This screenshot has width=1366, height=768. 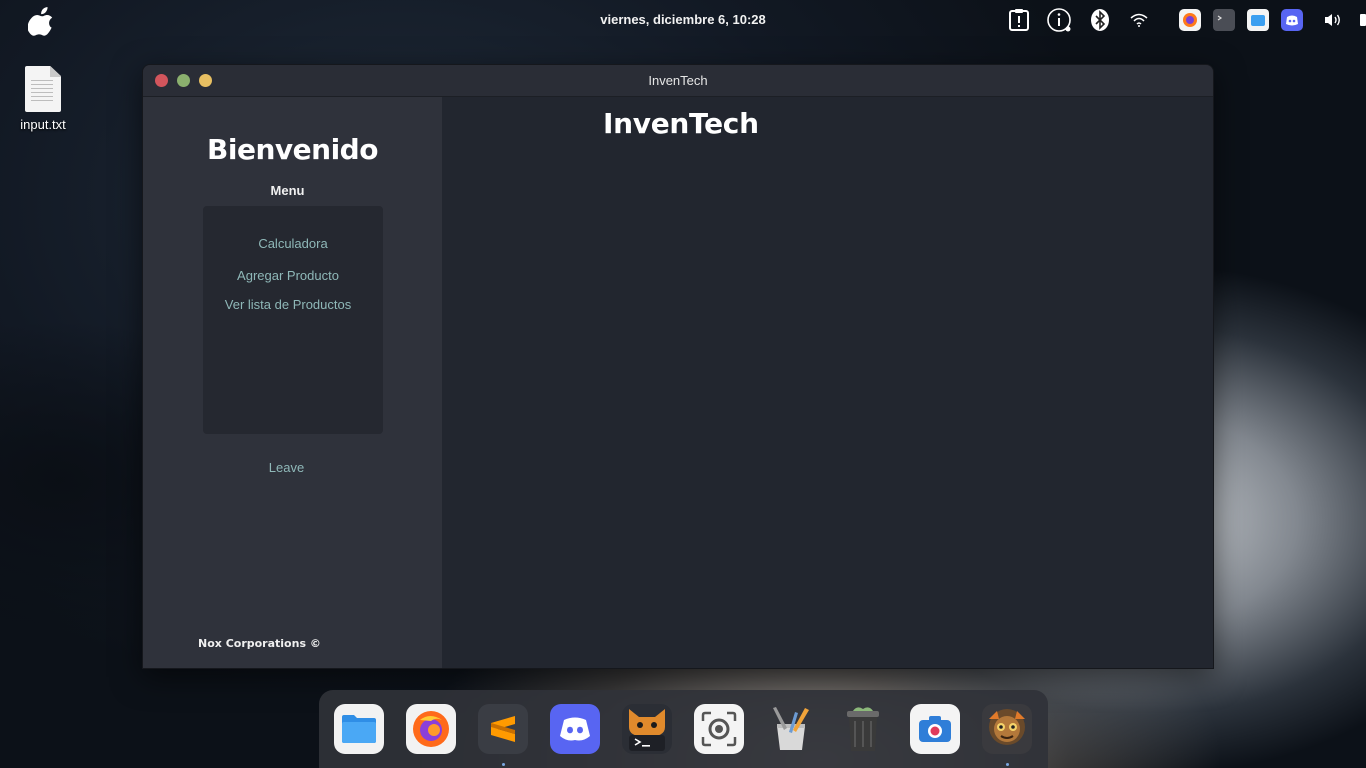 I want to click on power-icon, so click(x=1360, y=20).